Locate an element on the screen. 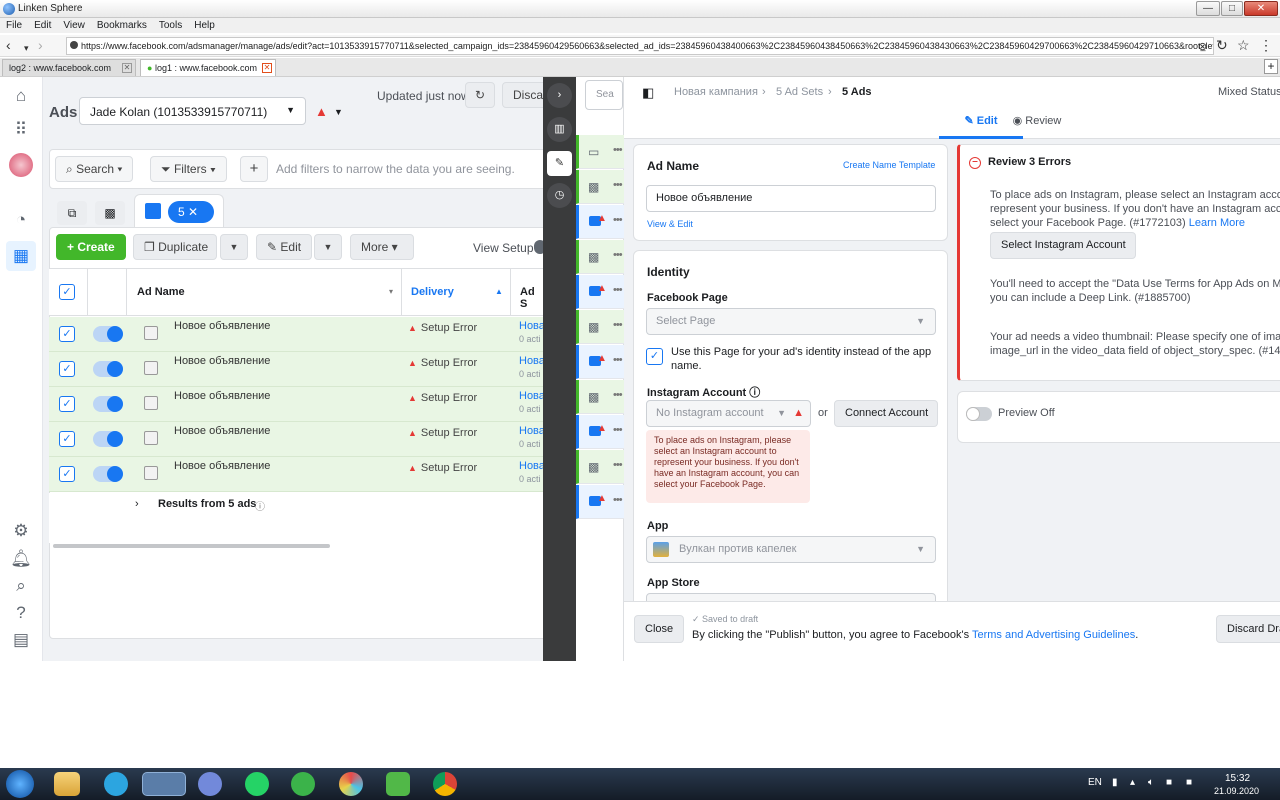 The image size is (1280, 800). davinci-icon is located at coordinates (351, 784).